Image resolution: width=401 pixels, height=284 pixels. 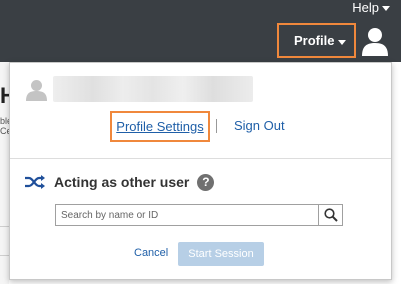 I want to click on help-menu: Help, so click(x=371, y=7).